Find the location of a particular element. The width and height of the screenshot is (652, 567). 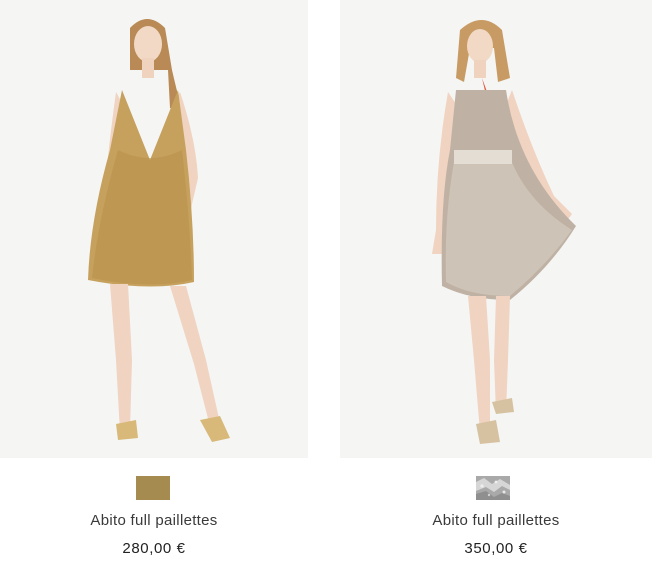

product-price: 280,00 € is located at coordinates (154, 548).